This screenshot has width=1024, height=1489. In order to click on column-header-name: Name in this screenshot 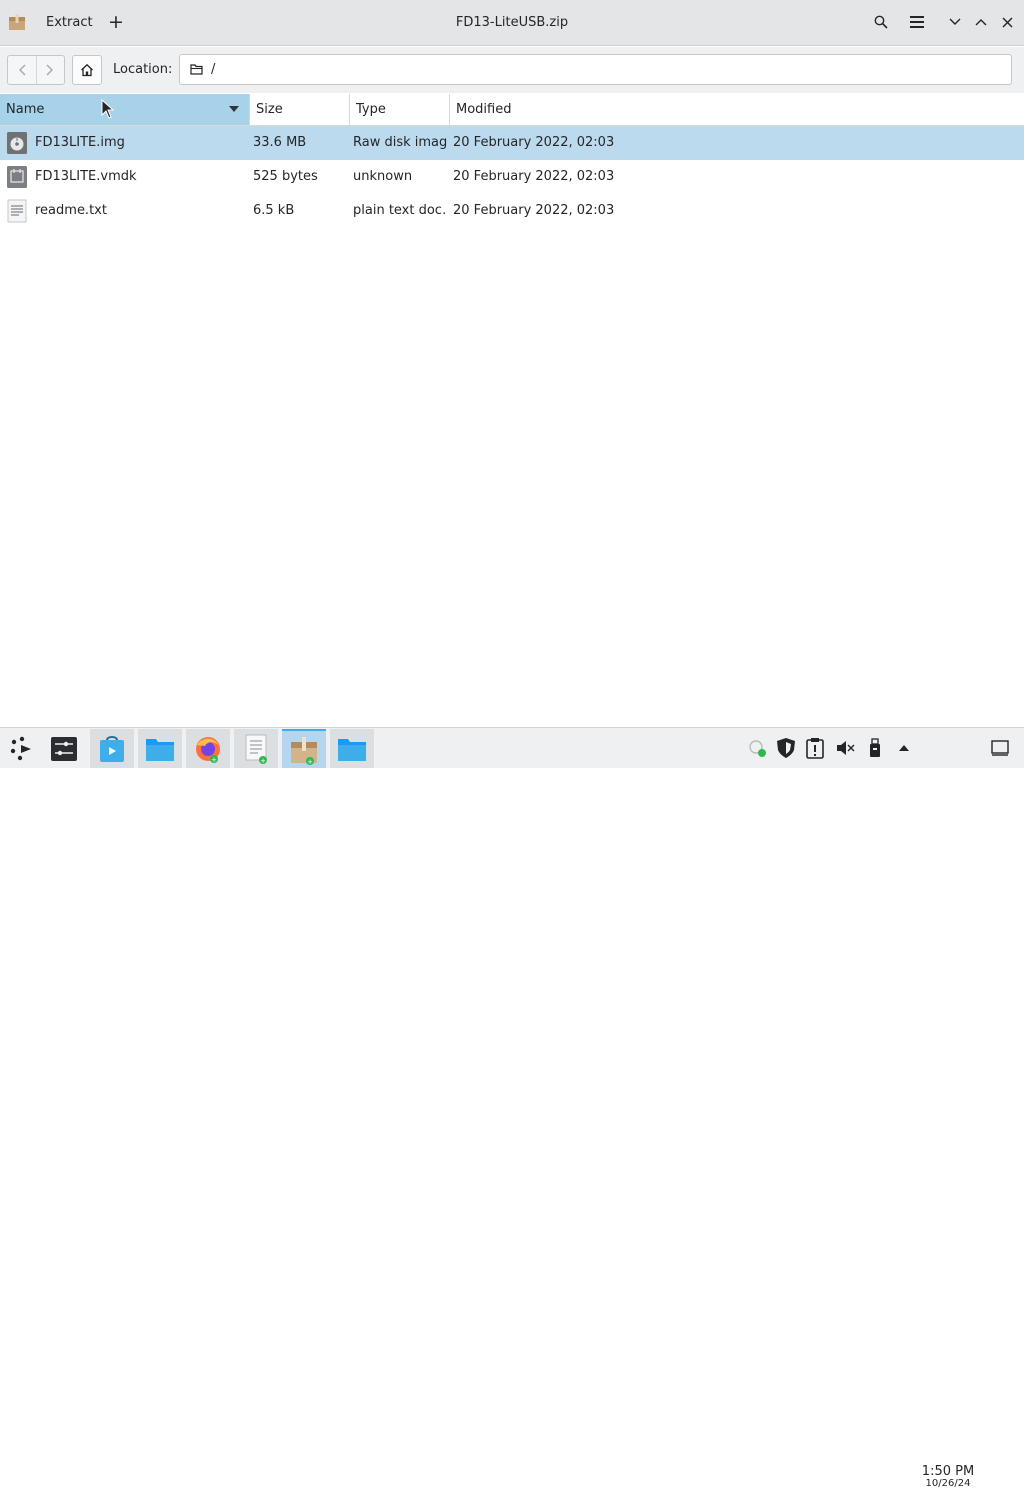, I will do `click(125, 109)`.